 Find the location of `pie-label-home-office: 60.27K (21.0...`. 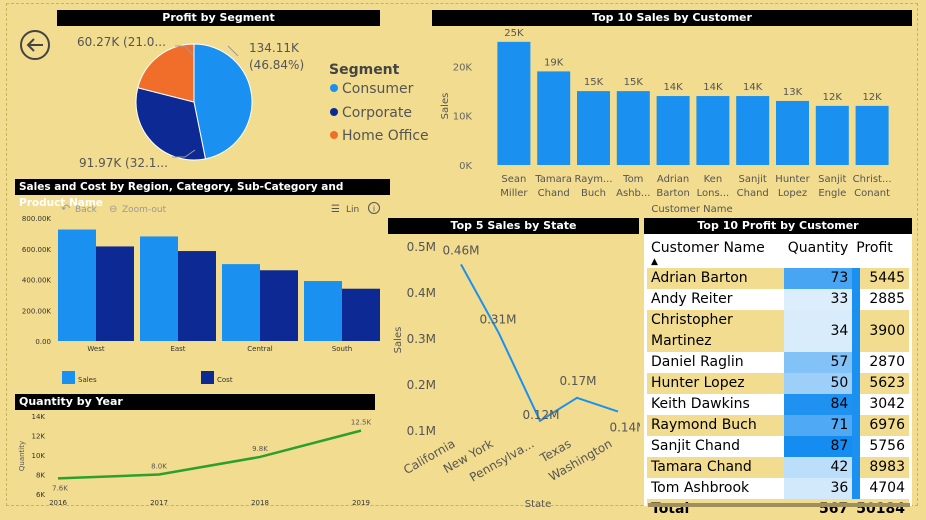

pie-label-home-office: 60.27K (21.0... is located at coordinates (121, 42).